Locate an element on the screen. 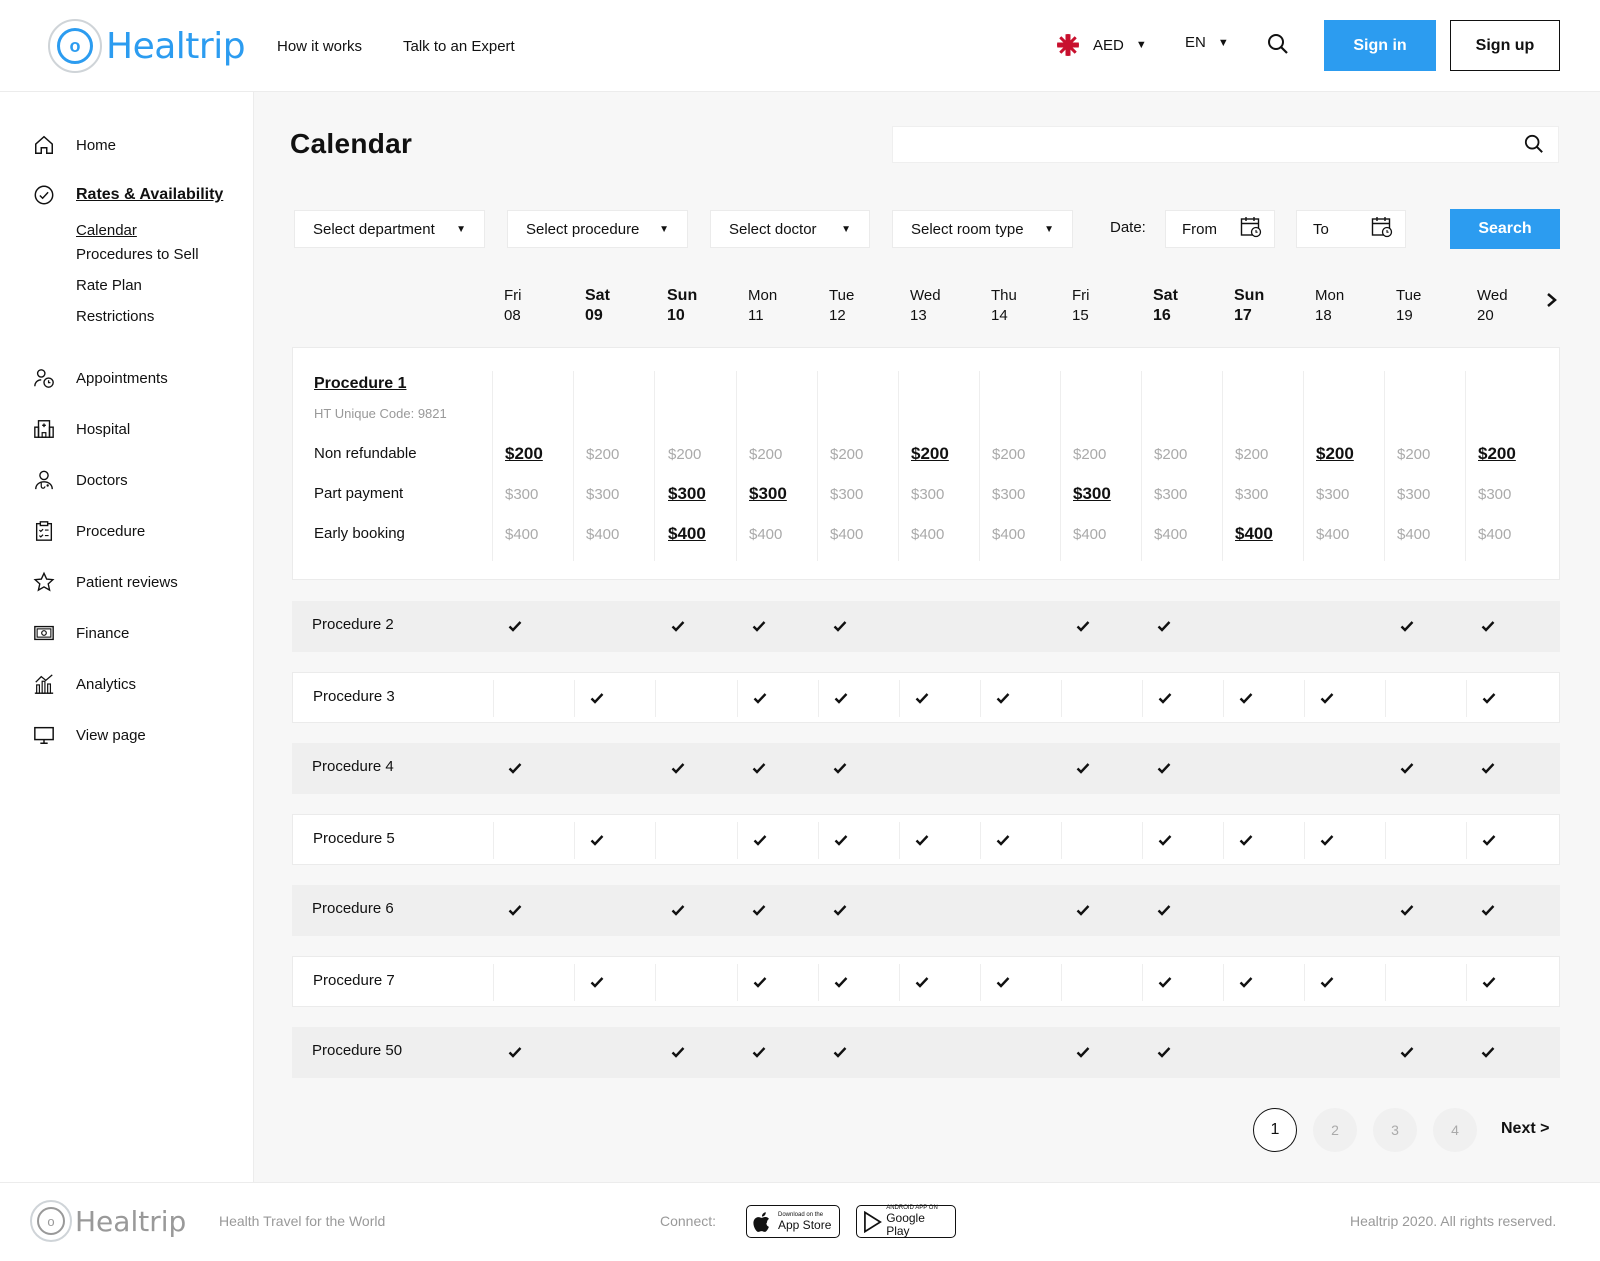 Image resolution: width=1600 pixels, height=1261 pixels. sidebar-item-procedure: Procedure is located at coordinates (88, 531).